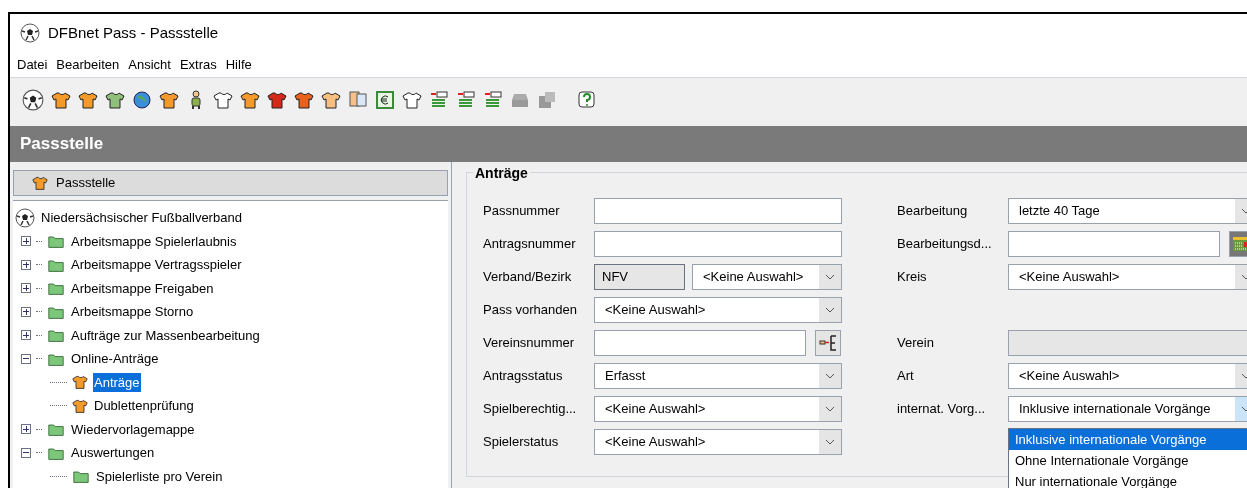 This screenshot has width=1247, height=488. What do you see at coordinates (628, 144) in the screenshot?
I see `section-header: Passstelle` at bounding box center [628, 144].